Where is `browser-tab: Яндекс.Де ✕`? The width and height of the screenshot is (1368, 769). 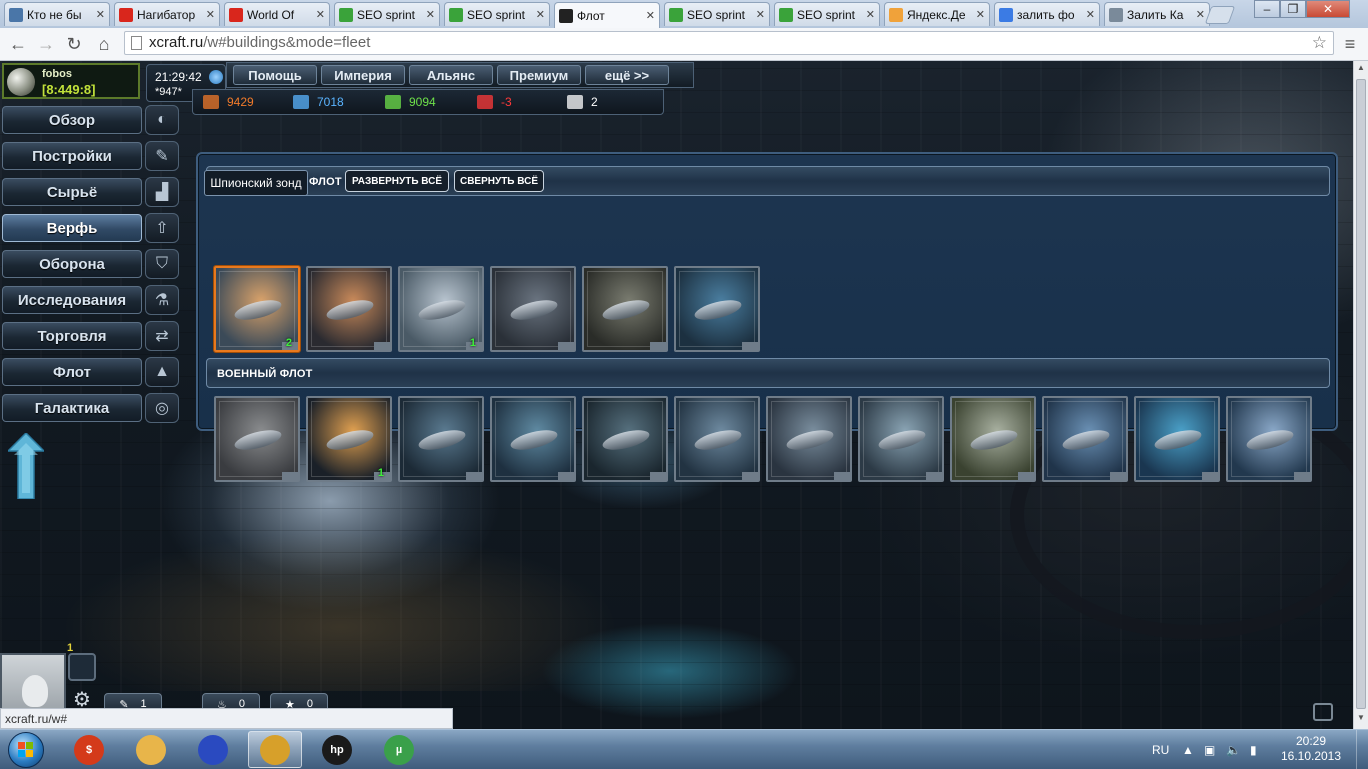 browser-tab: Яндекс.Де ✕ is located at coordinates (937, 14).